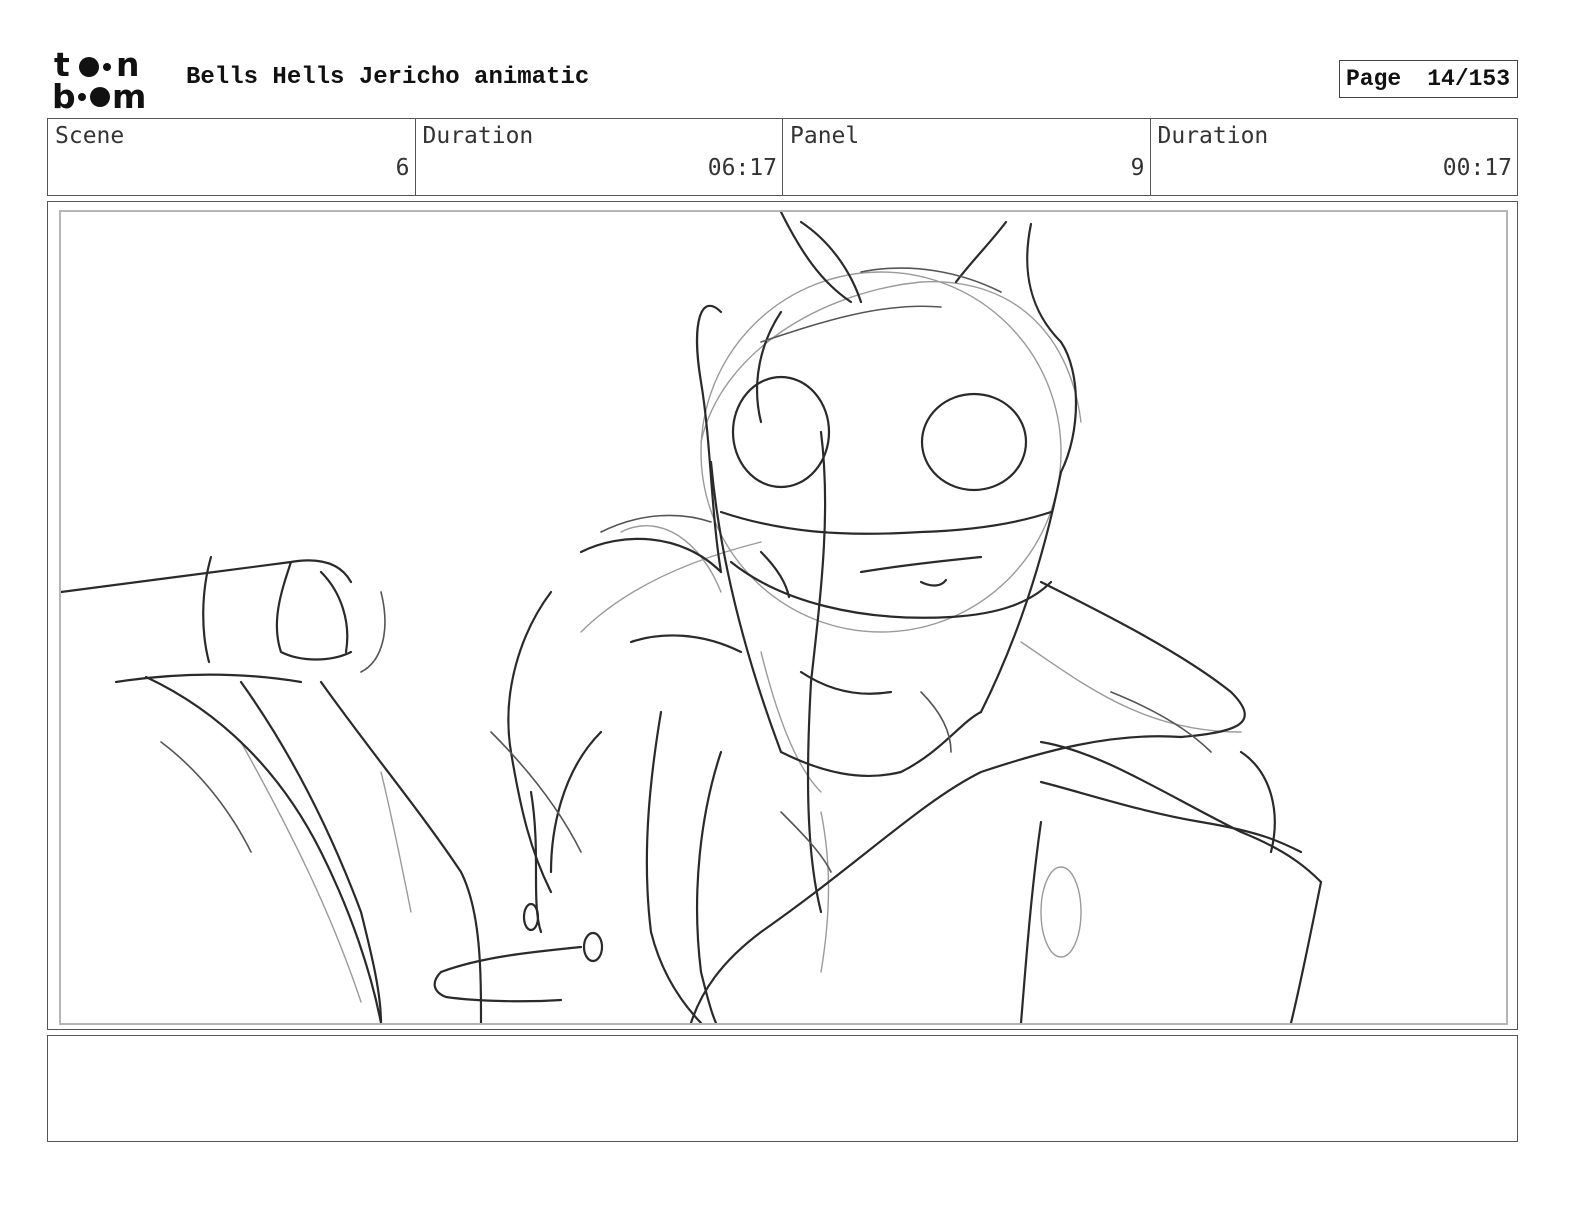 Image resolution: width=1584 pixels, height=1224 pixels. I want to click on page-indicator: Page 14/153, so click(1428, 79).